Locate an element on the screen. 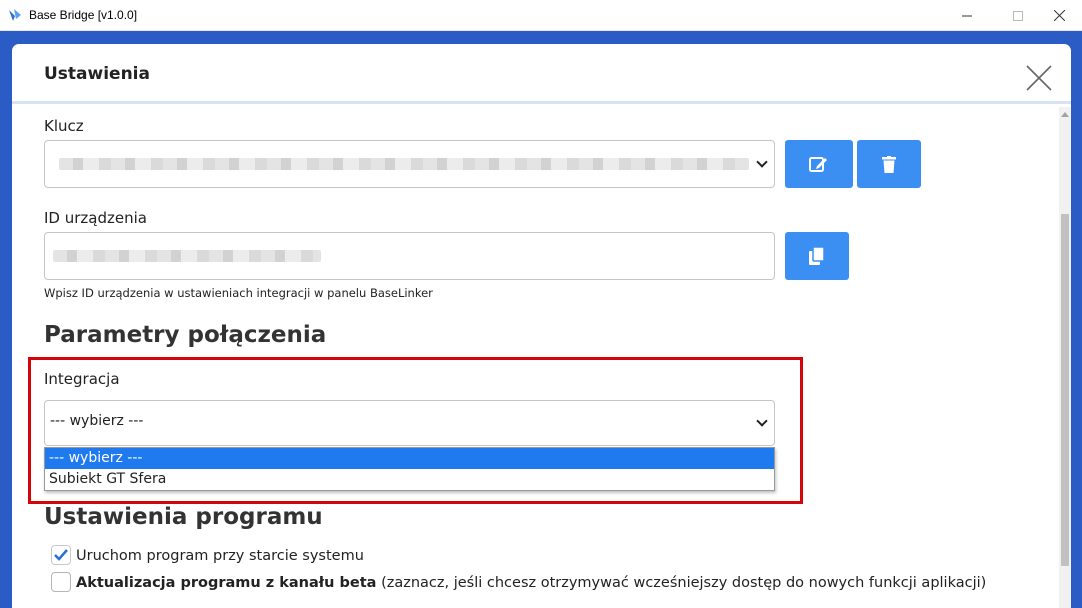  window-title: Base Bridge [v1.0.0] is located at coordinates (83, 15).